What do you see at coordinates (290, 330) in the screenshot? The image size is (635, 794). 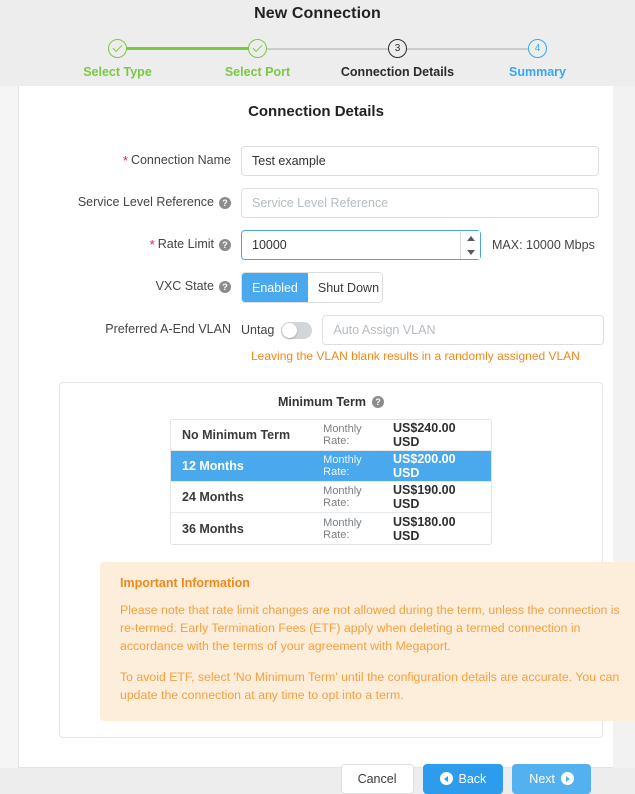 I see `toggle-knob` at bounding box center [290, 330].